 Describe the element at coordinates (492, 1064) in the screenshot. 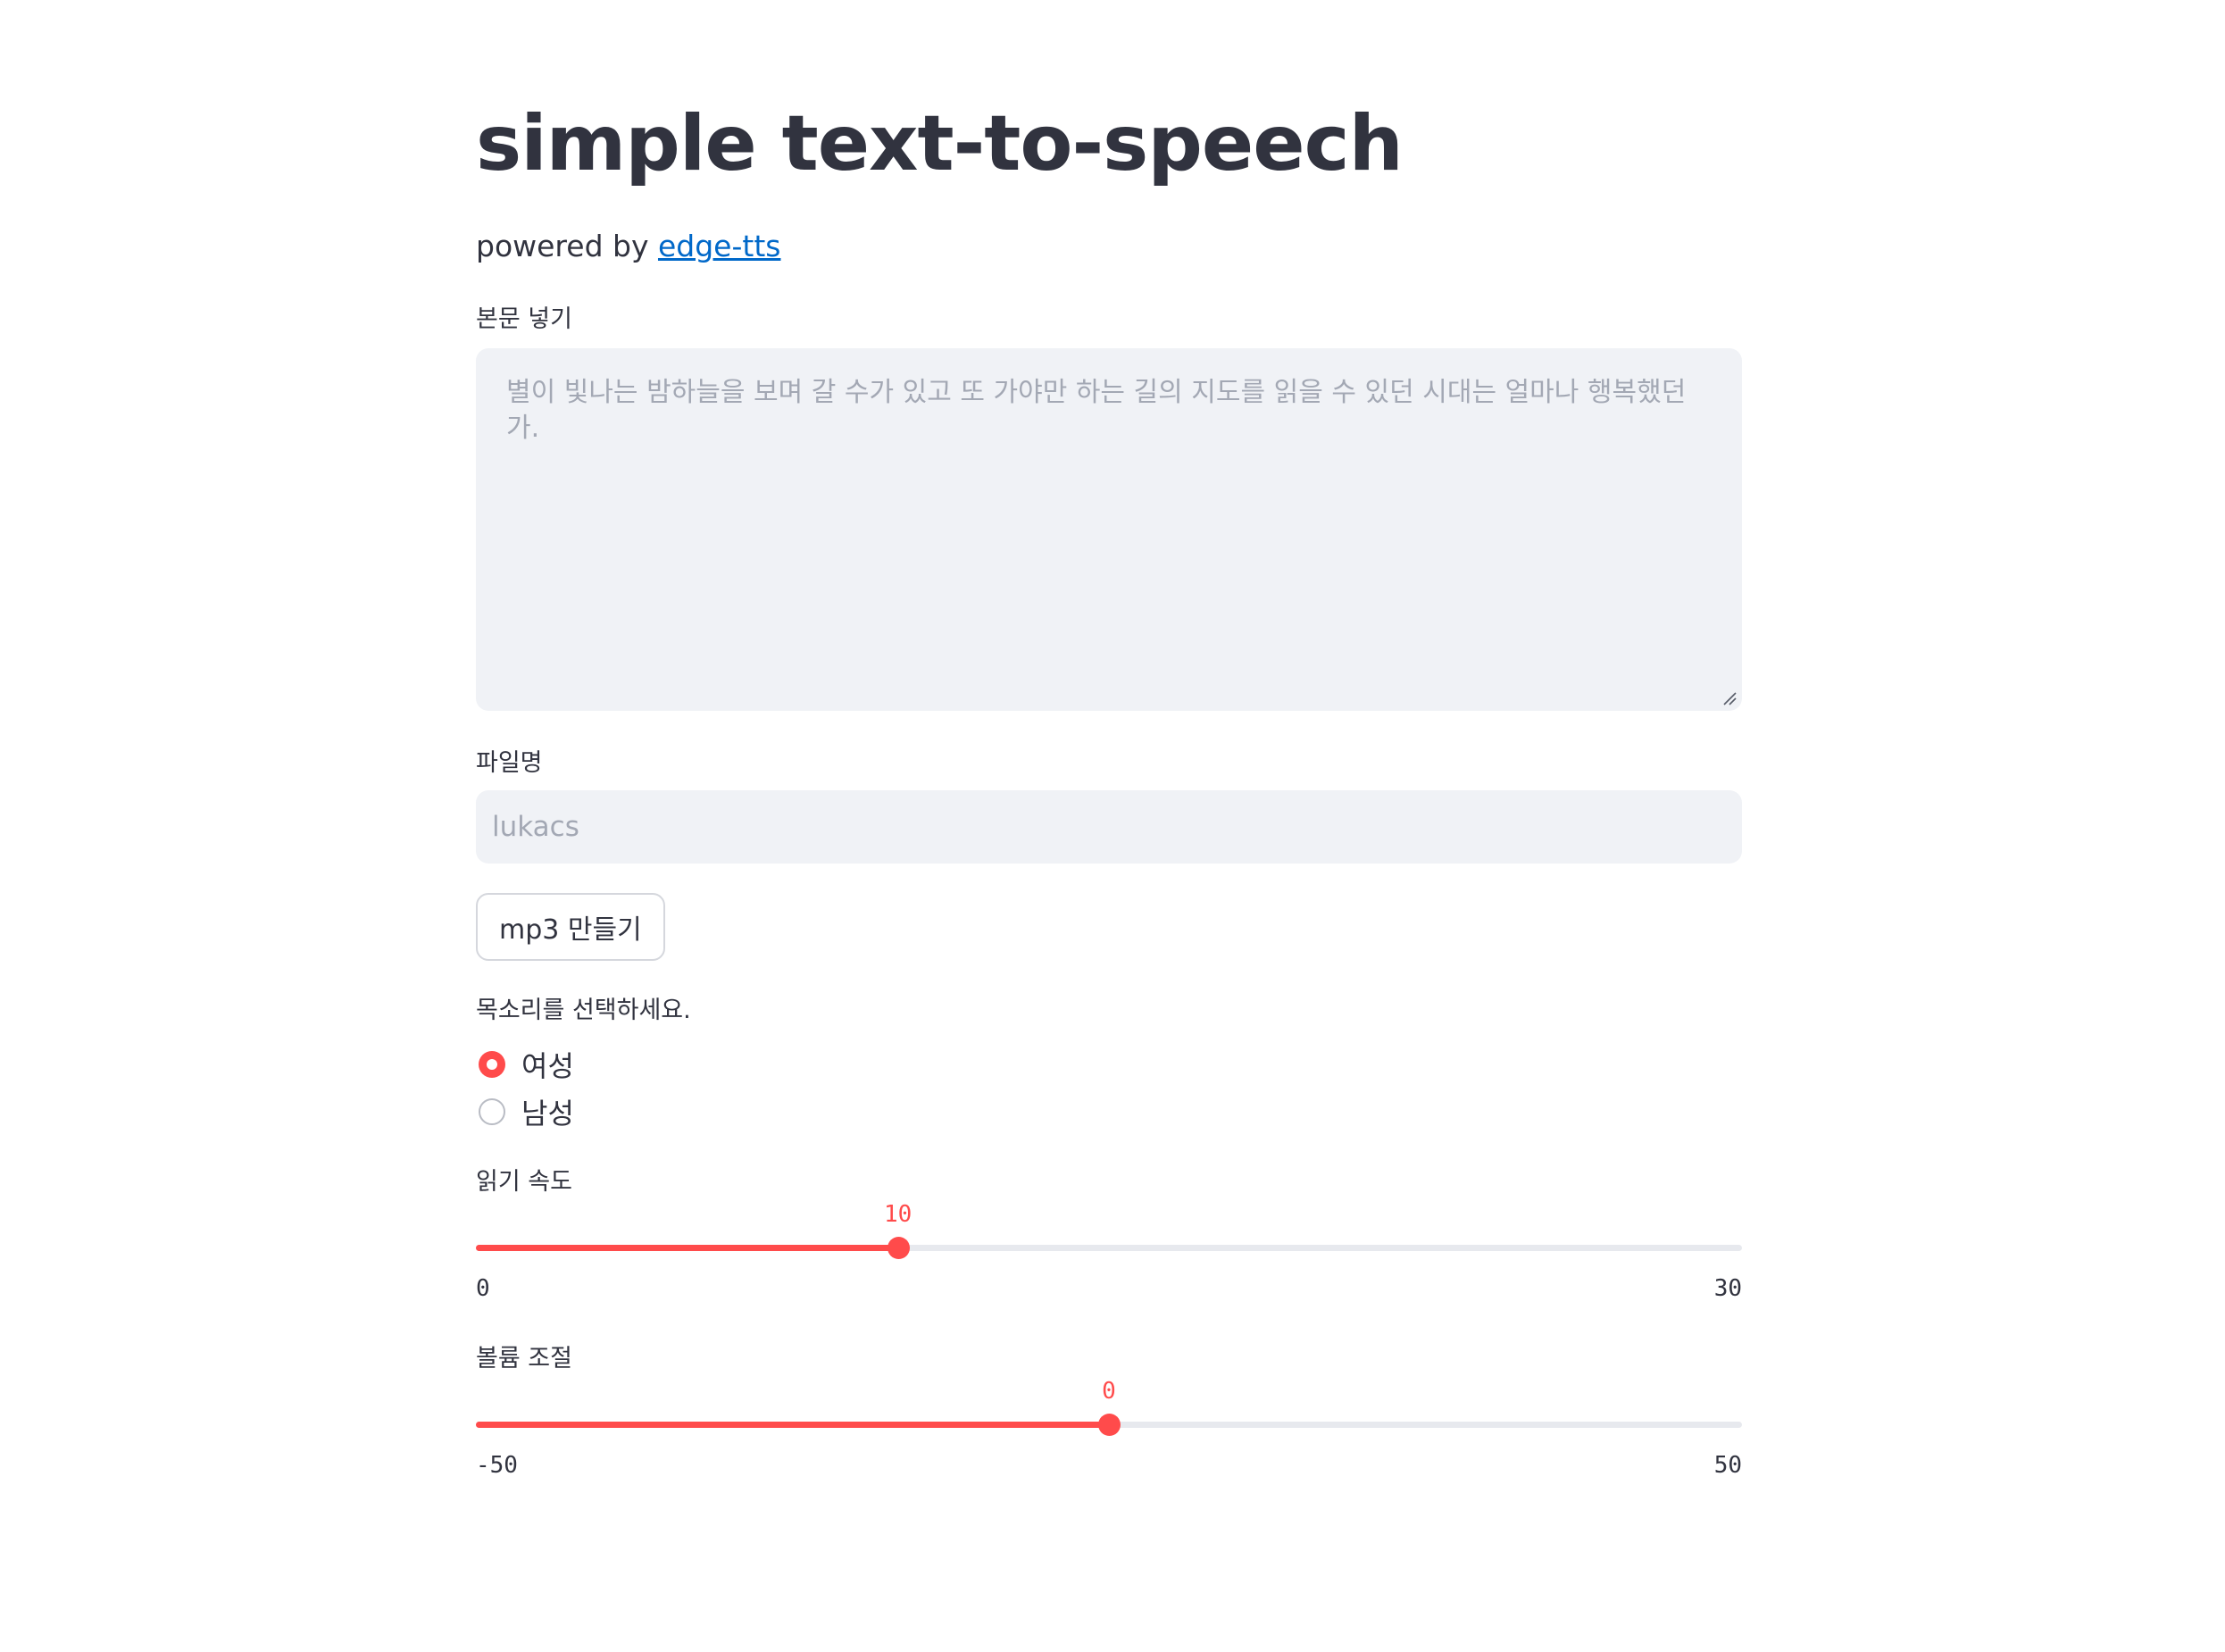

I see `radio-selected-icon` at that location.